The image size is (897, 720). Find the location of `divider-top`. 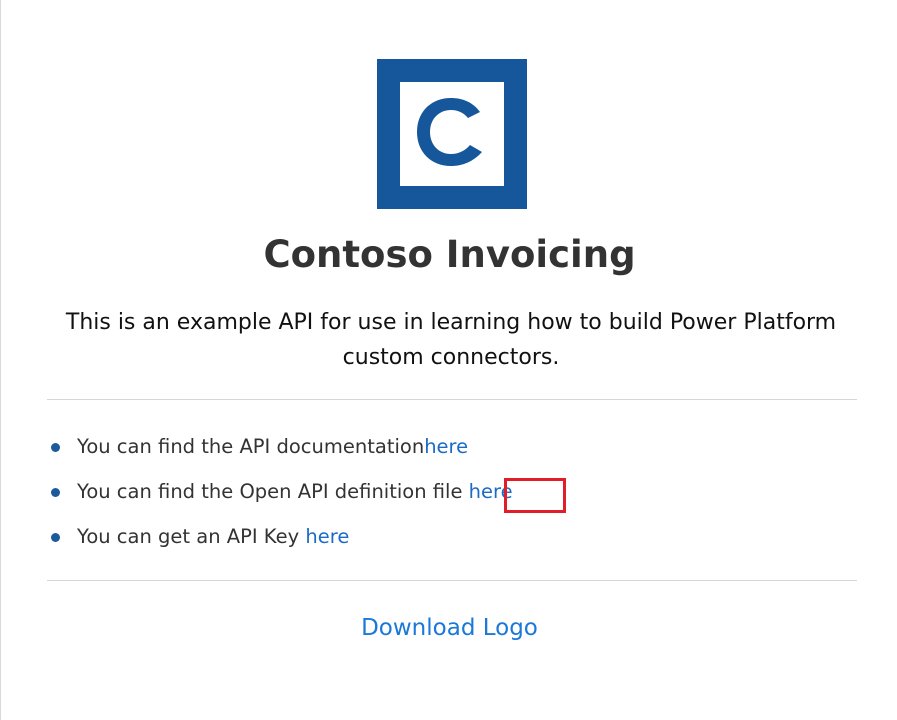

divider-top is located at coordinates (452, 399).